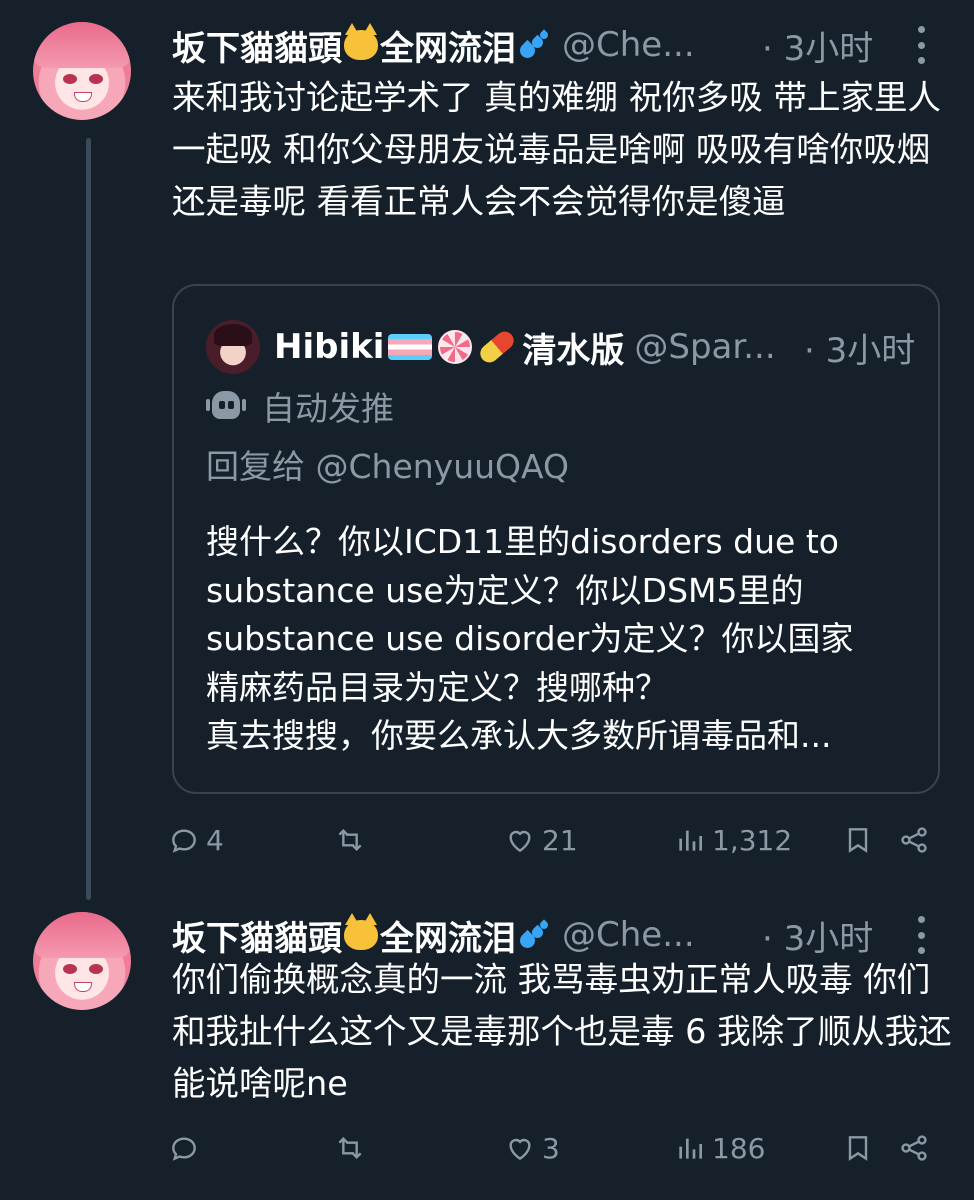 The height and width of the screenshot is (1200, 974). I want to click on views-button: 1,312, so click(733, 840).